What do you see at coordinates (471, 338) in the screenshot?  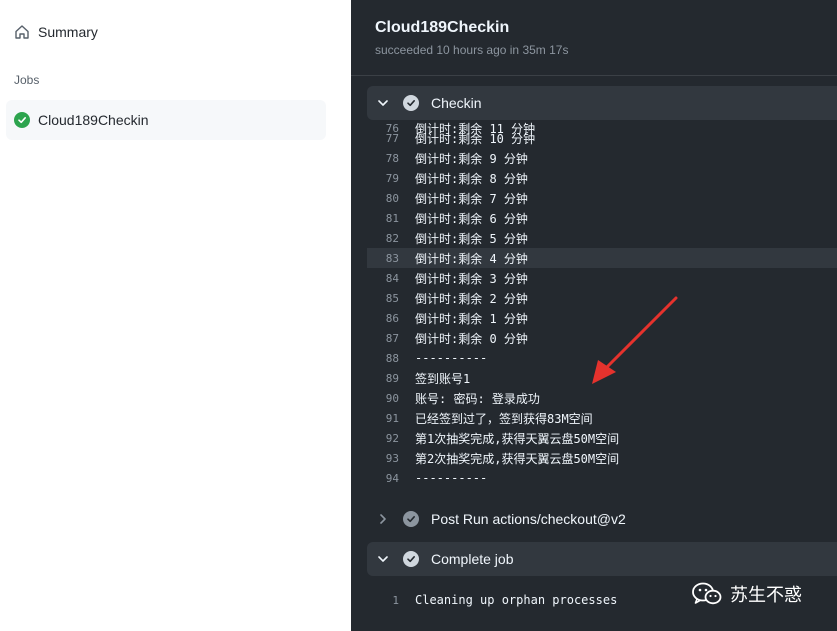 I see `log-text: 倒计时:剩余 0 分钟` at bounding box center [471, 338].